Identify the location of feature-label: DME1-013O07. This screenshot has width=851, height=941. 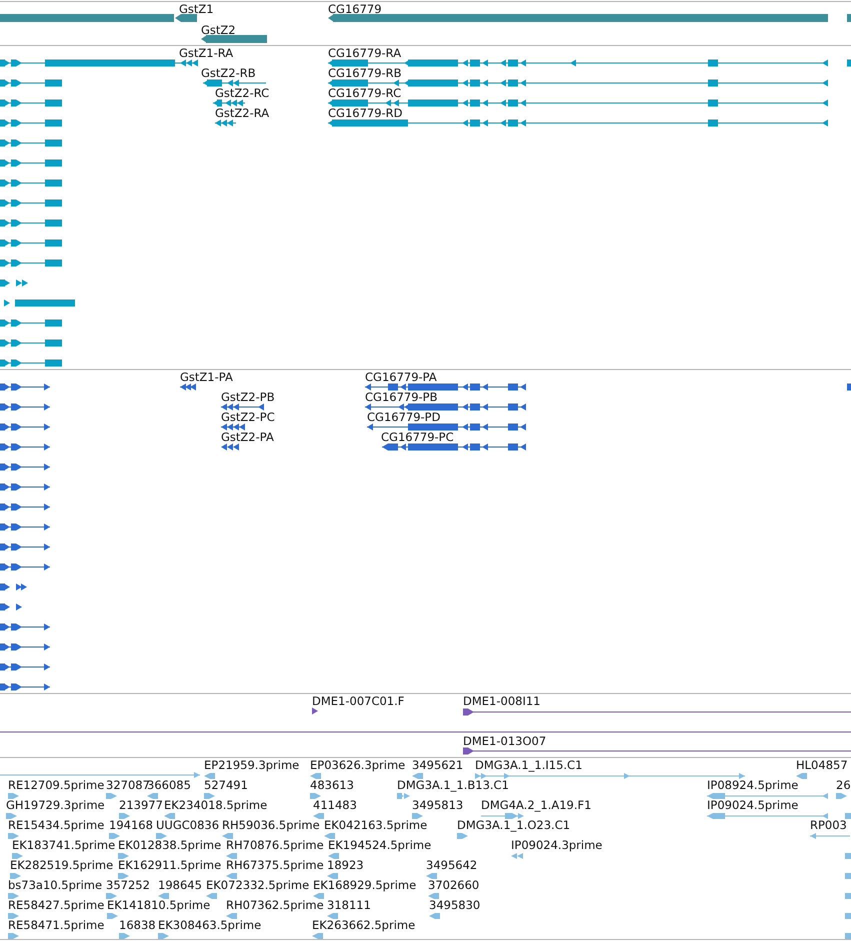
(504, 741).